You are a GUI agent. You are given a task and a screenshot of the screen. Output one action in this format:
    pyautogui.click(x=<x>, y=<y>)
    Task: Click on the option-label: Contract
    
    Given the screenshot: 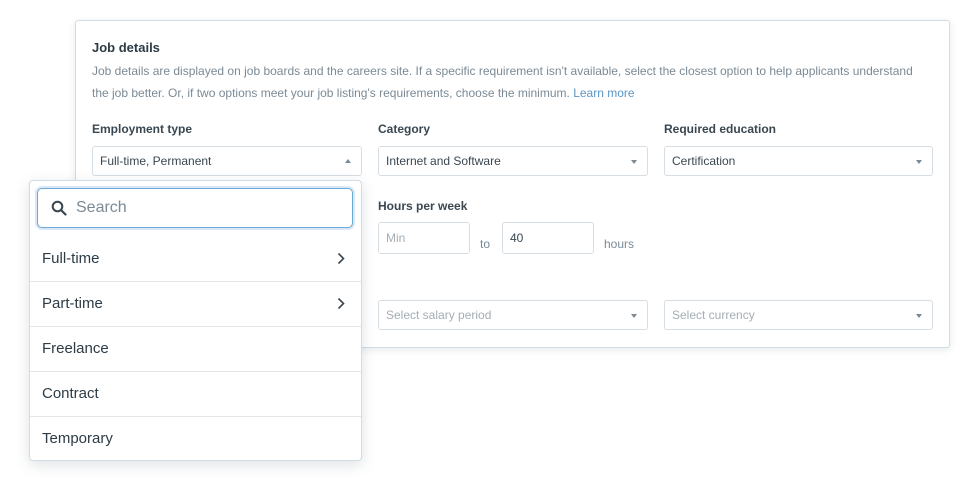 What is the action you would take?
    pyautogui.click(x=70, y=393)
    